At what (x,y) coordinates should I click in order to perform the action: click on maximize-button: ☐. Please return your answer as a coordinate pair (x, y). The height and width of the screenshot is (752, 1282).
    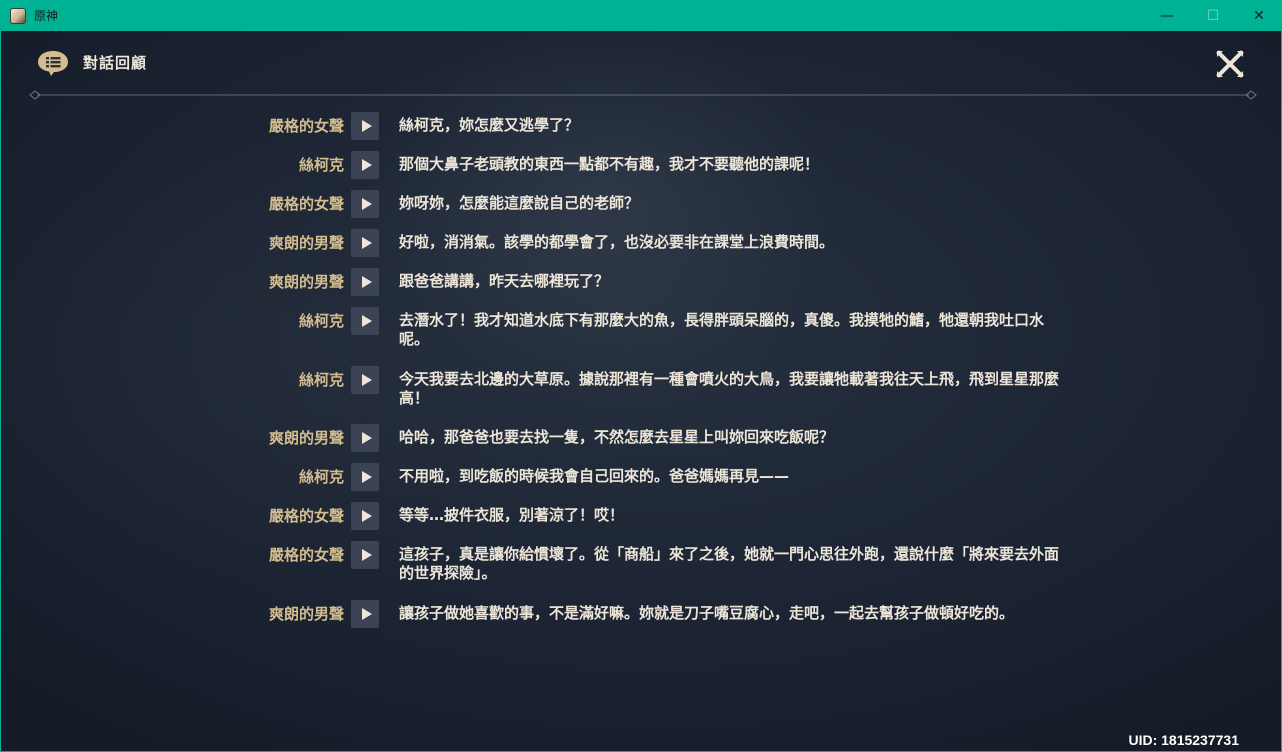
    Looking at the image, I should click on (1213, 15).